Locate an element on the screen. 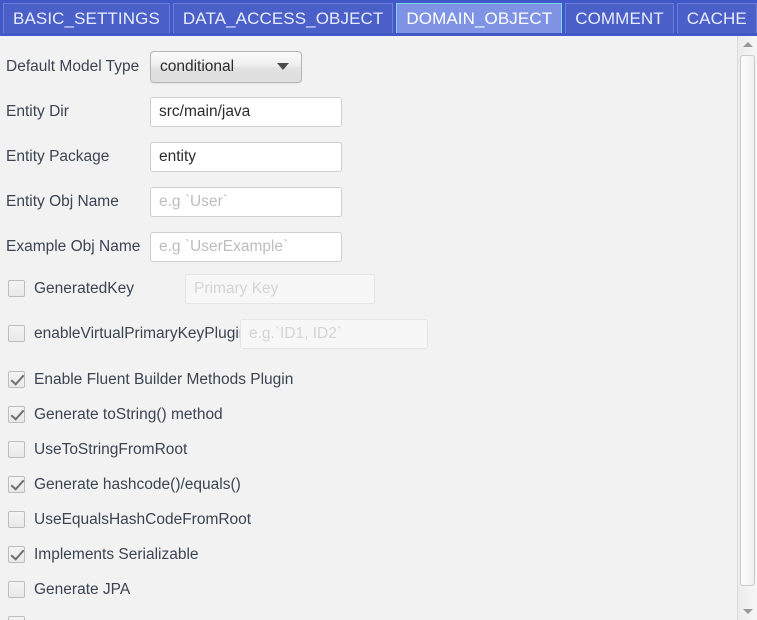 The image size is (757, 620). checkbox-label: Generate hashcode()/equals() is located at coordinates (137, 485).